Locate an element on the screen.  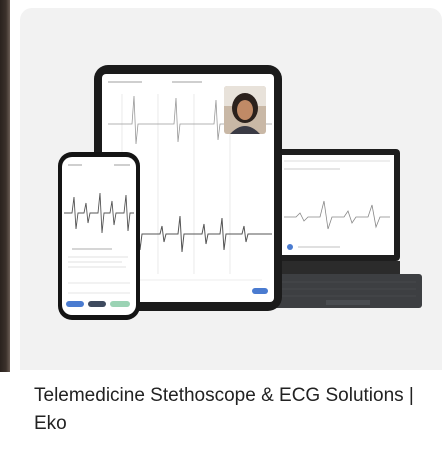
doctor-portrait is located at coordinates (245, 110).